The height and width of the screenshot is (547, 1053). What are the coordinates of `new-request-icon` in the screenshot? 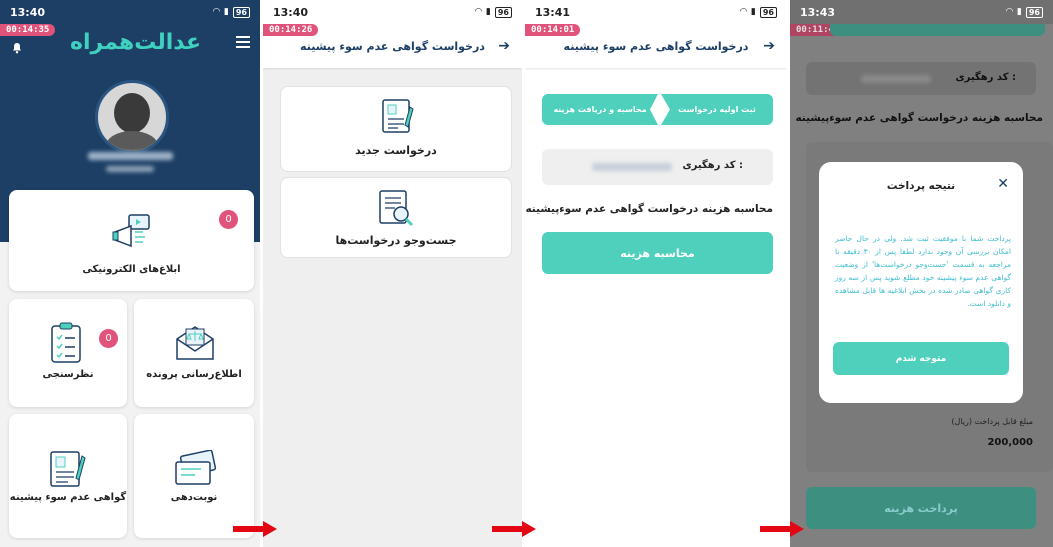 It's located at (398, 116).